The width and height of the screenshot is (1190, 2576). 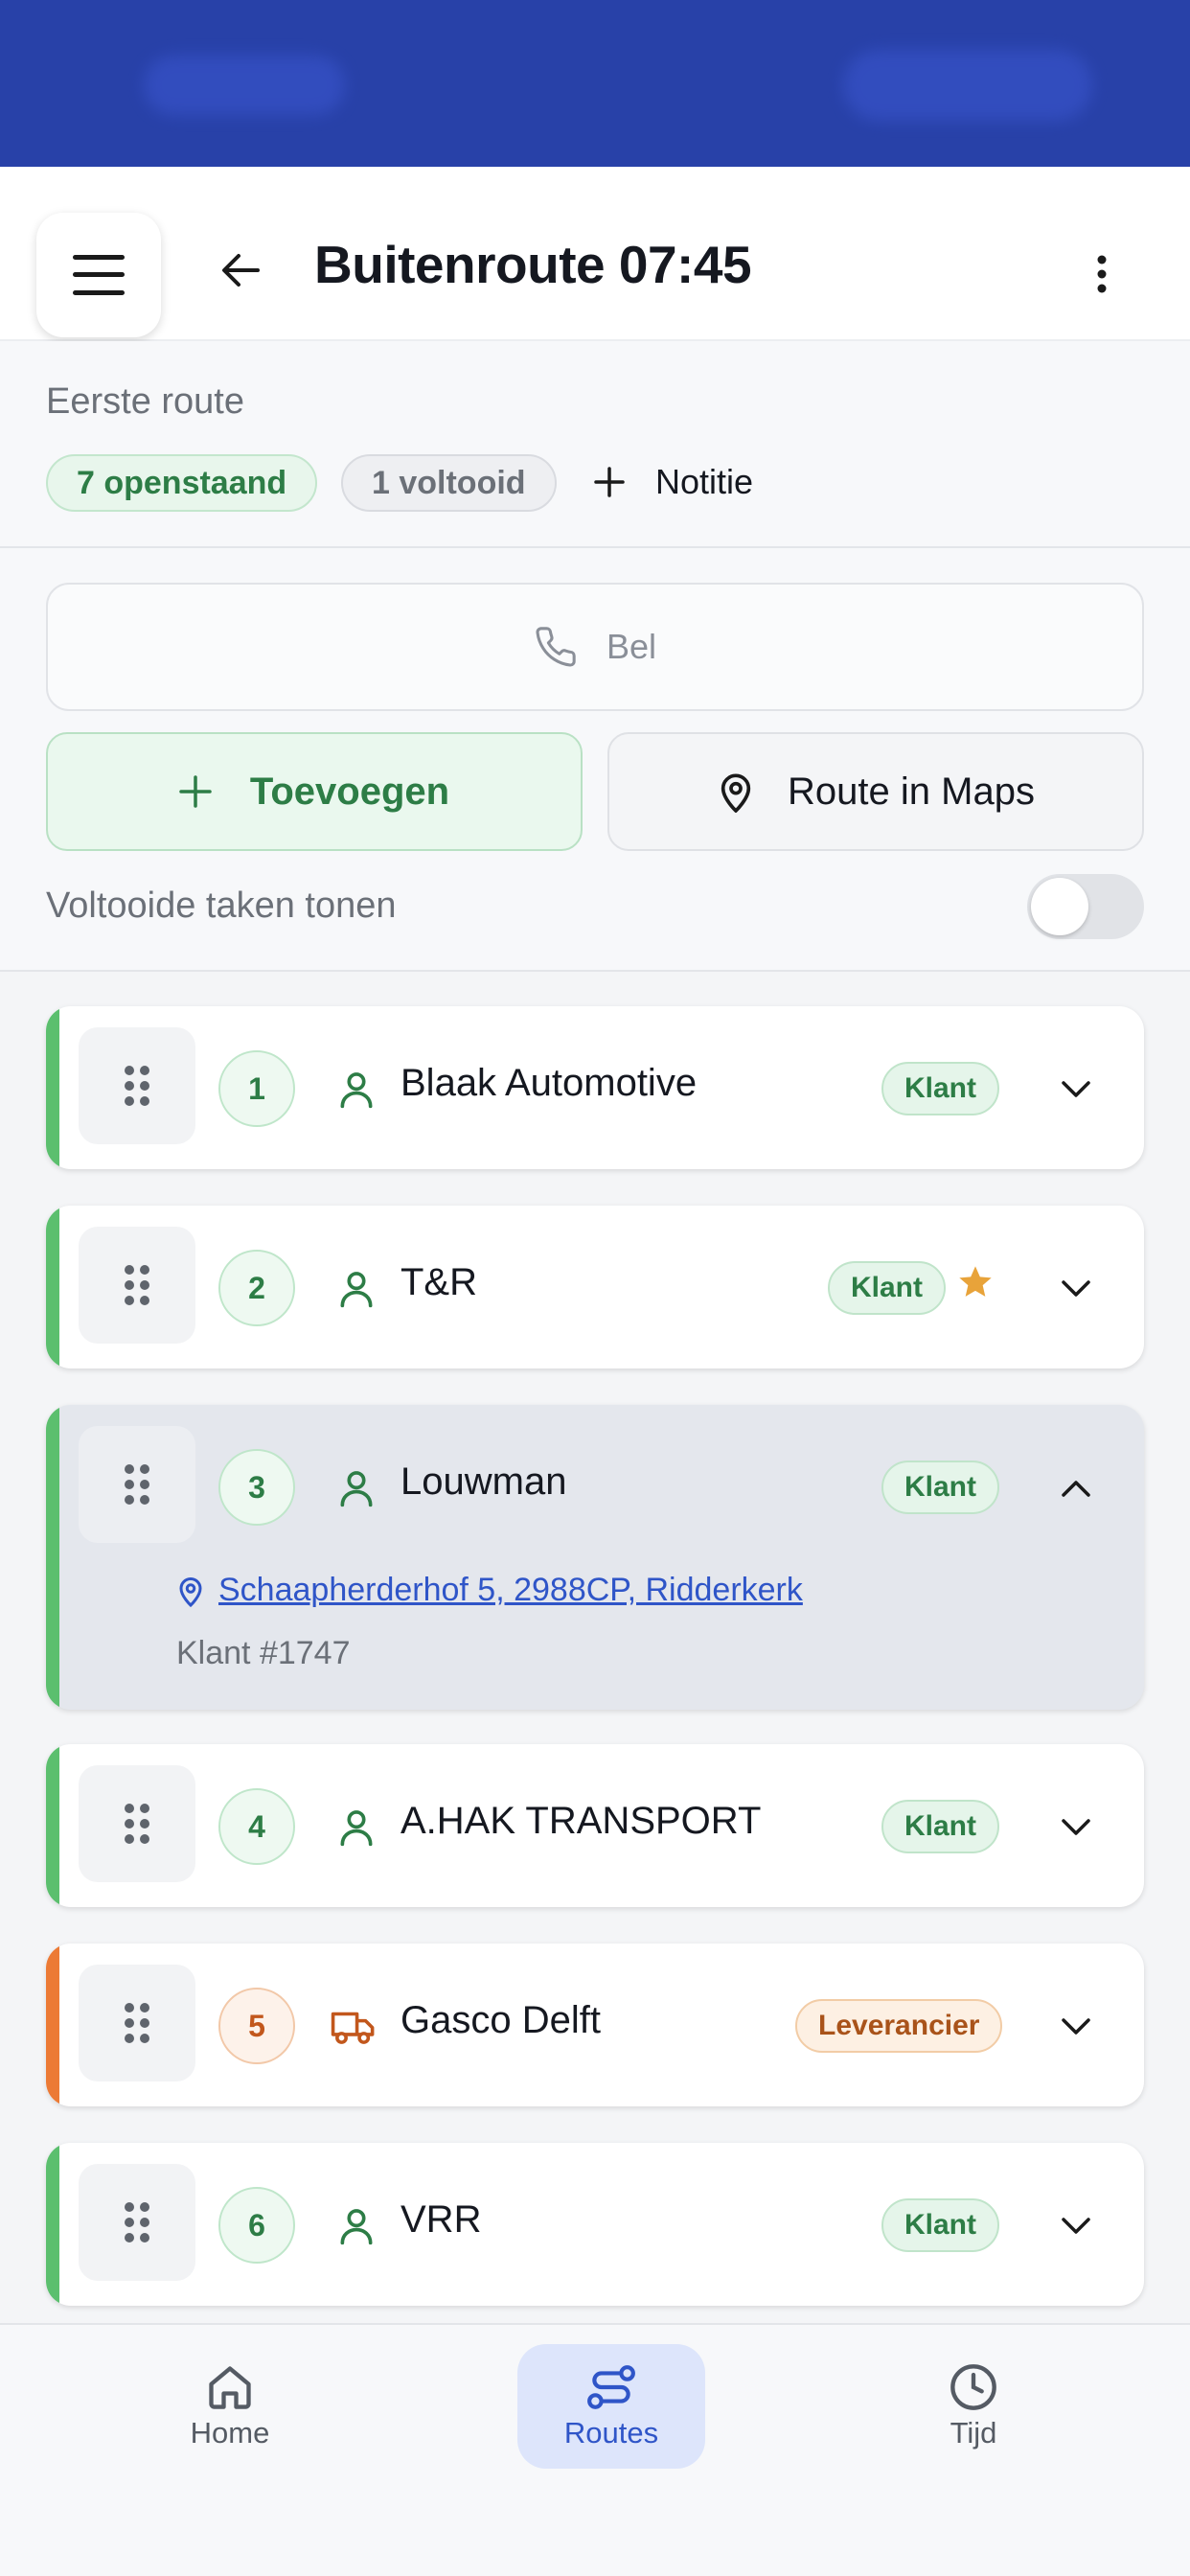 What do you see at coordinates (230, 2433) in the screenshot?
I see `nav-home-label: Home` at bounding box center [230, 2433].